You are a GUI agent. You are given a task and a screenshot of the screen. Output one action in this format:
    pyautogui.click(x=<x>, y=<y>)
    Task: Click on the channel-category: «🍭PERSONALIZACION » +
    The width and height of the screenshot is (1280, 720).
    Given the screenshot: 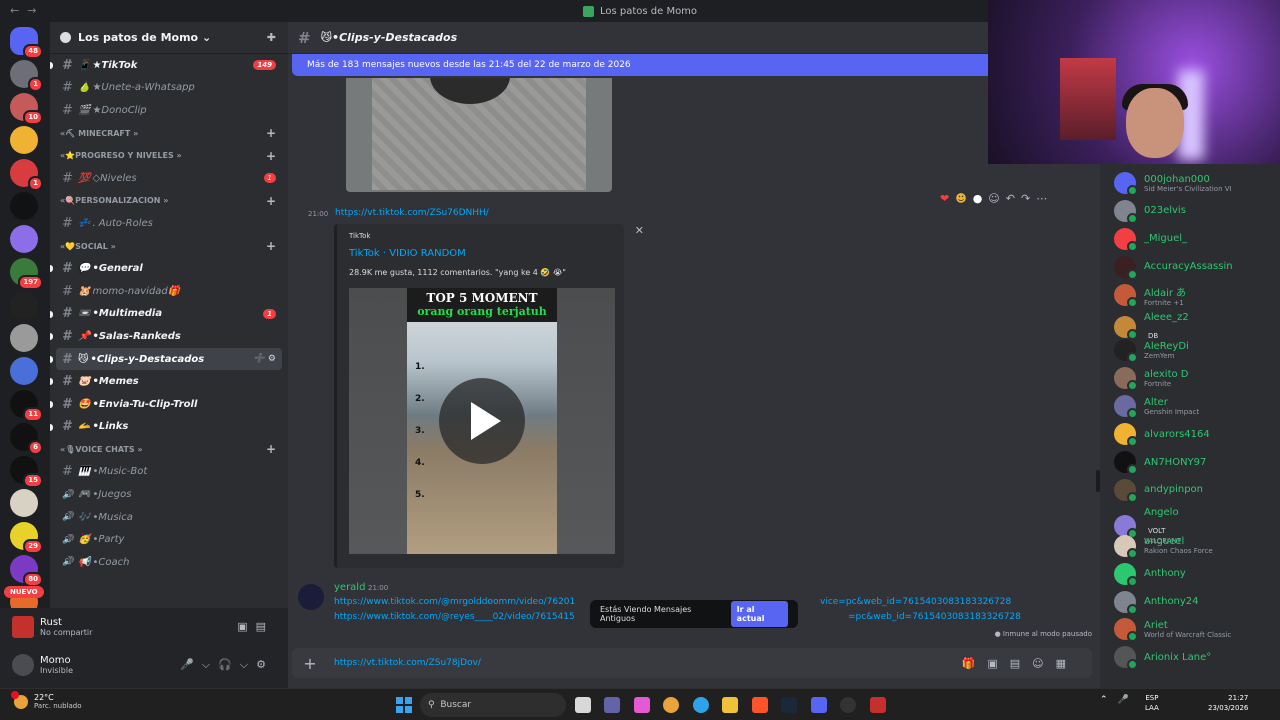 What is the action you would take?
    pyautogui.click(x=169, y=201)
    